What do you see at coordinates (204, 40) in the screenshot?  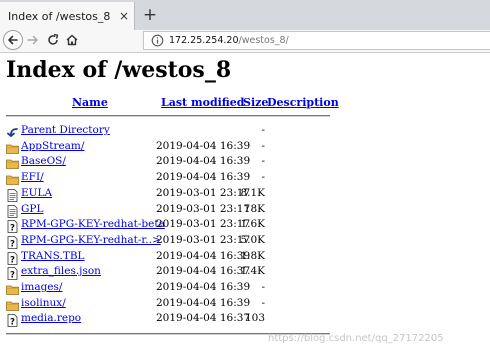 I see `url-host: 172.25.254.20` at bounding box center [204, 40].